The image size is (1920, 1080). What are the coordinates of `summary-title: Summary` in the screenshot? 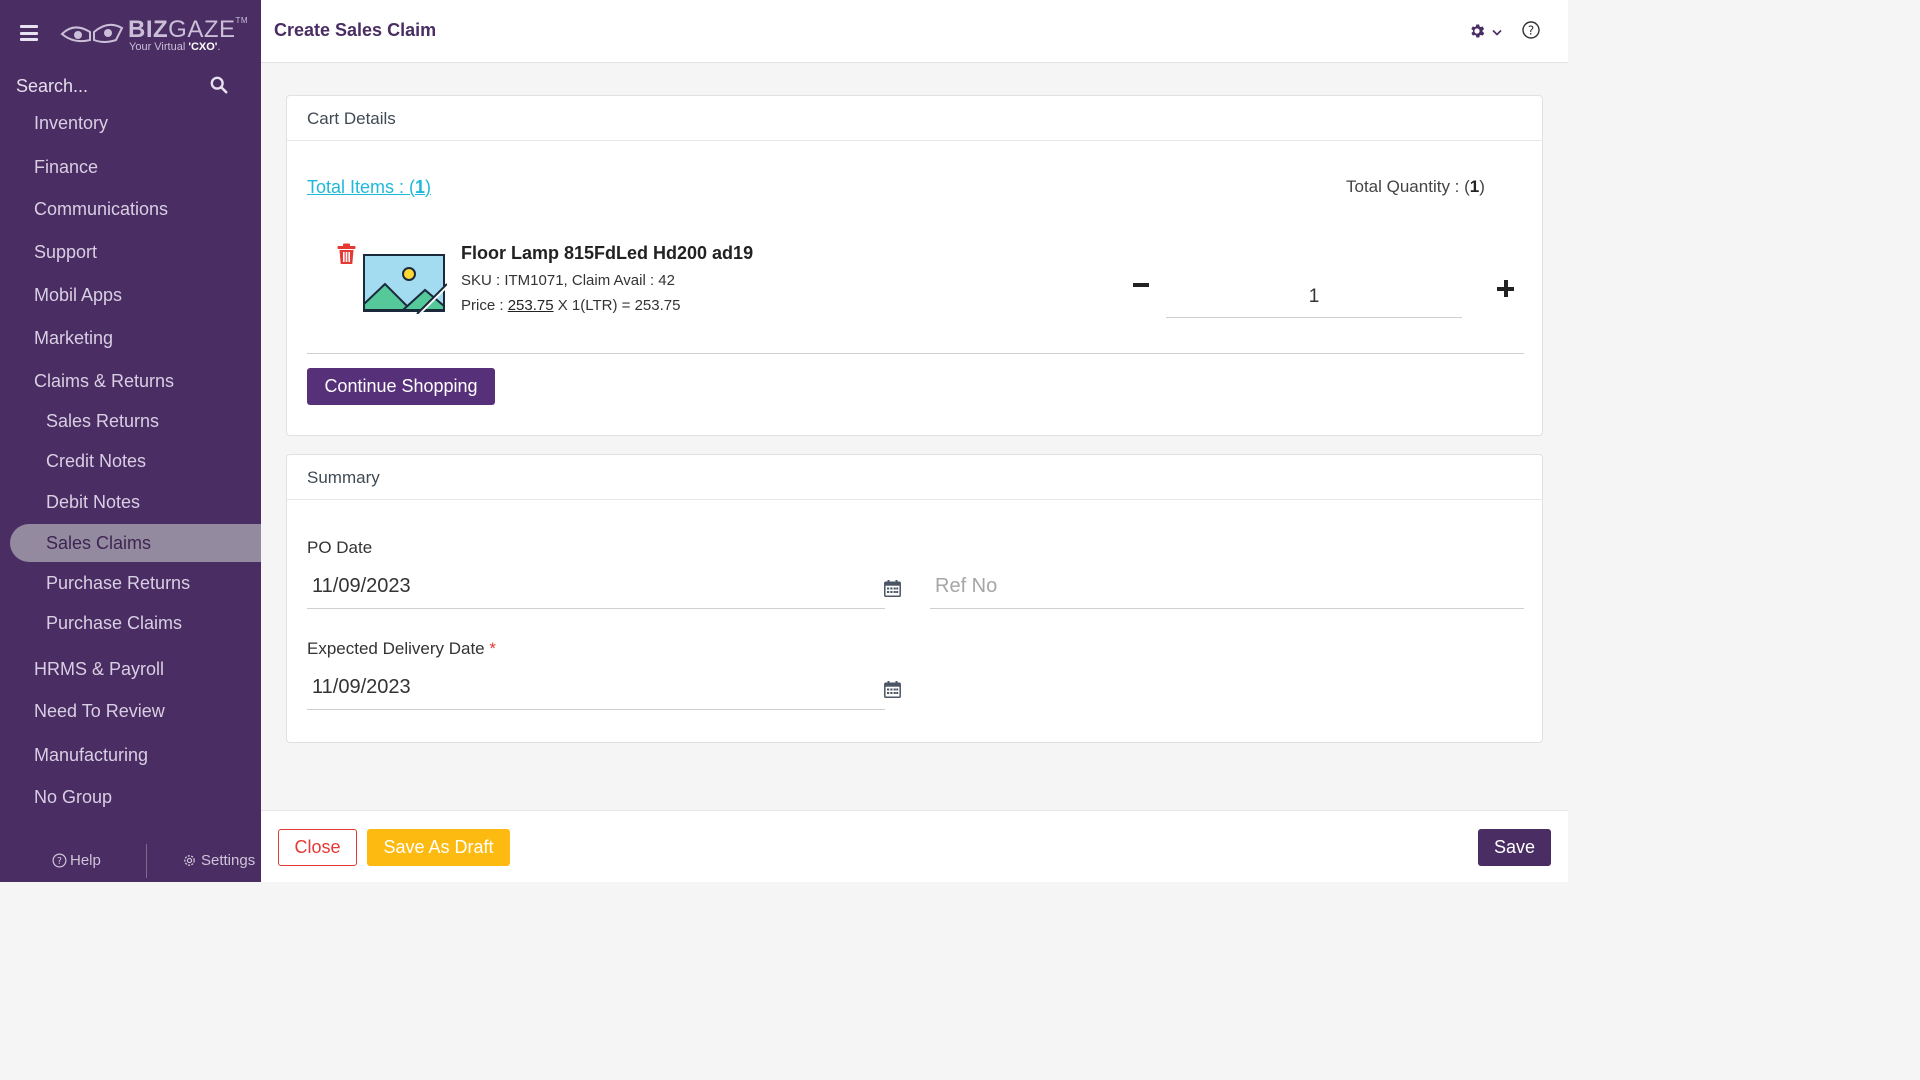 It's located at (914, 477).